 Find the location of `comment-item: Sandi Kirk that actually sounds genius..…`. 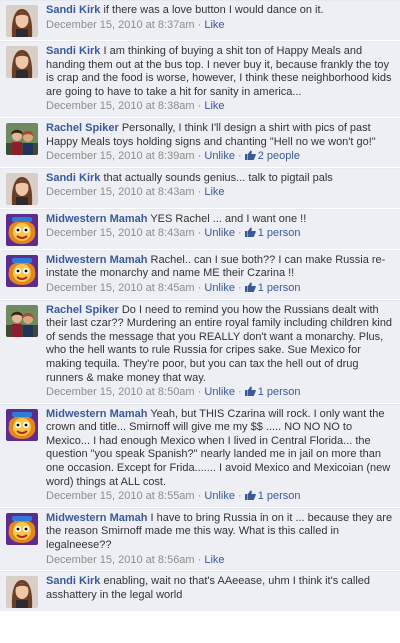

comment-item: Sandi Kirk that actually sounds genius..… is located at coordinates (200, 188).